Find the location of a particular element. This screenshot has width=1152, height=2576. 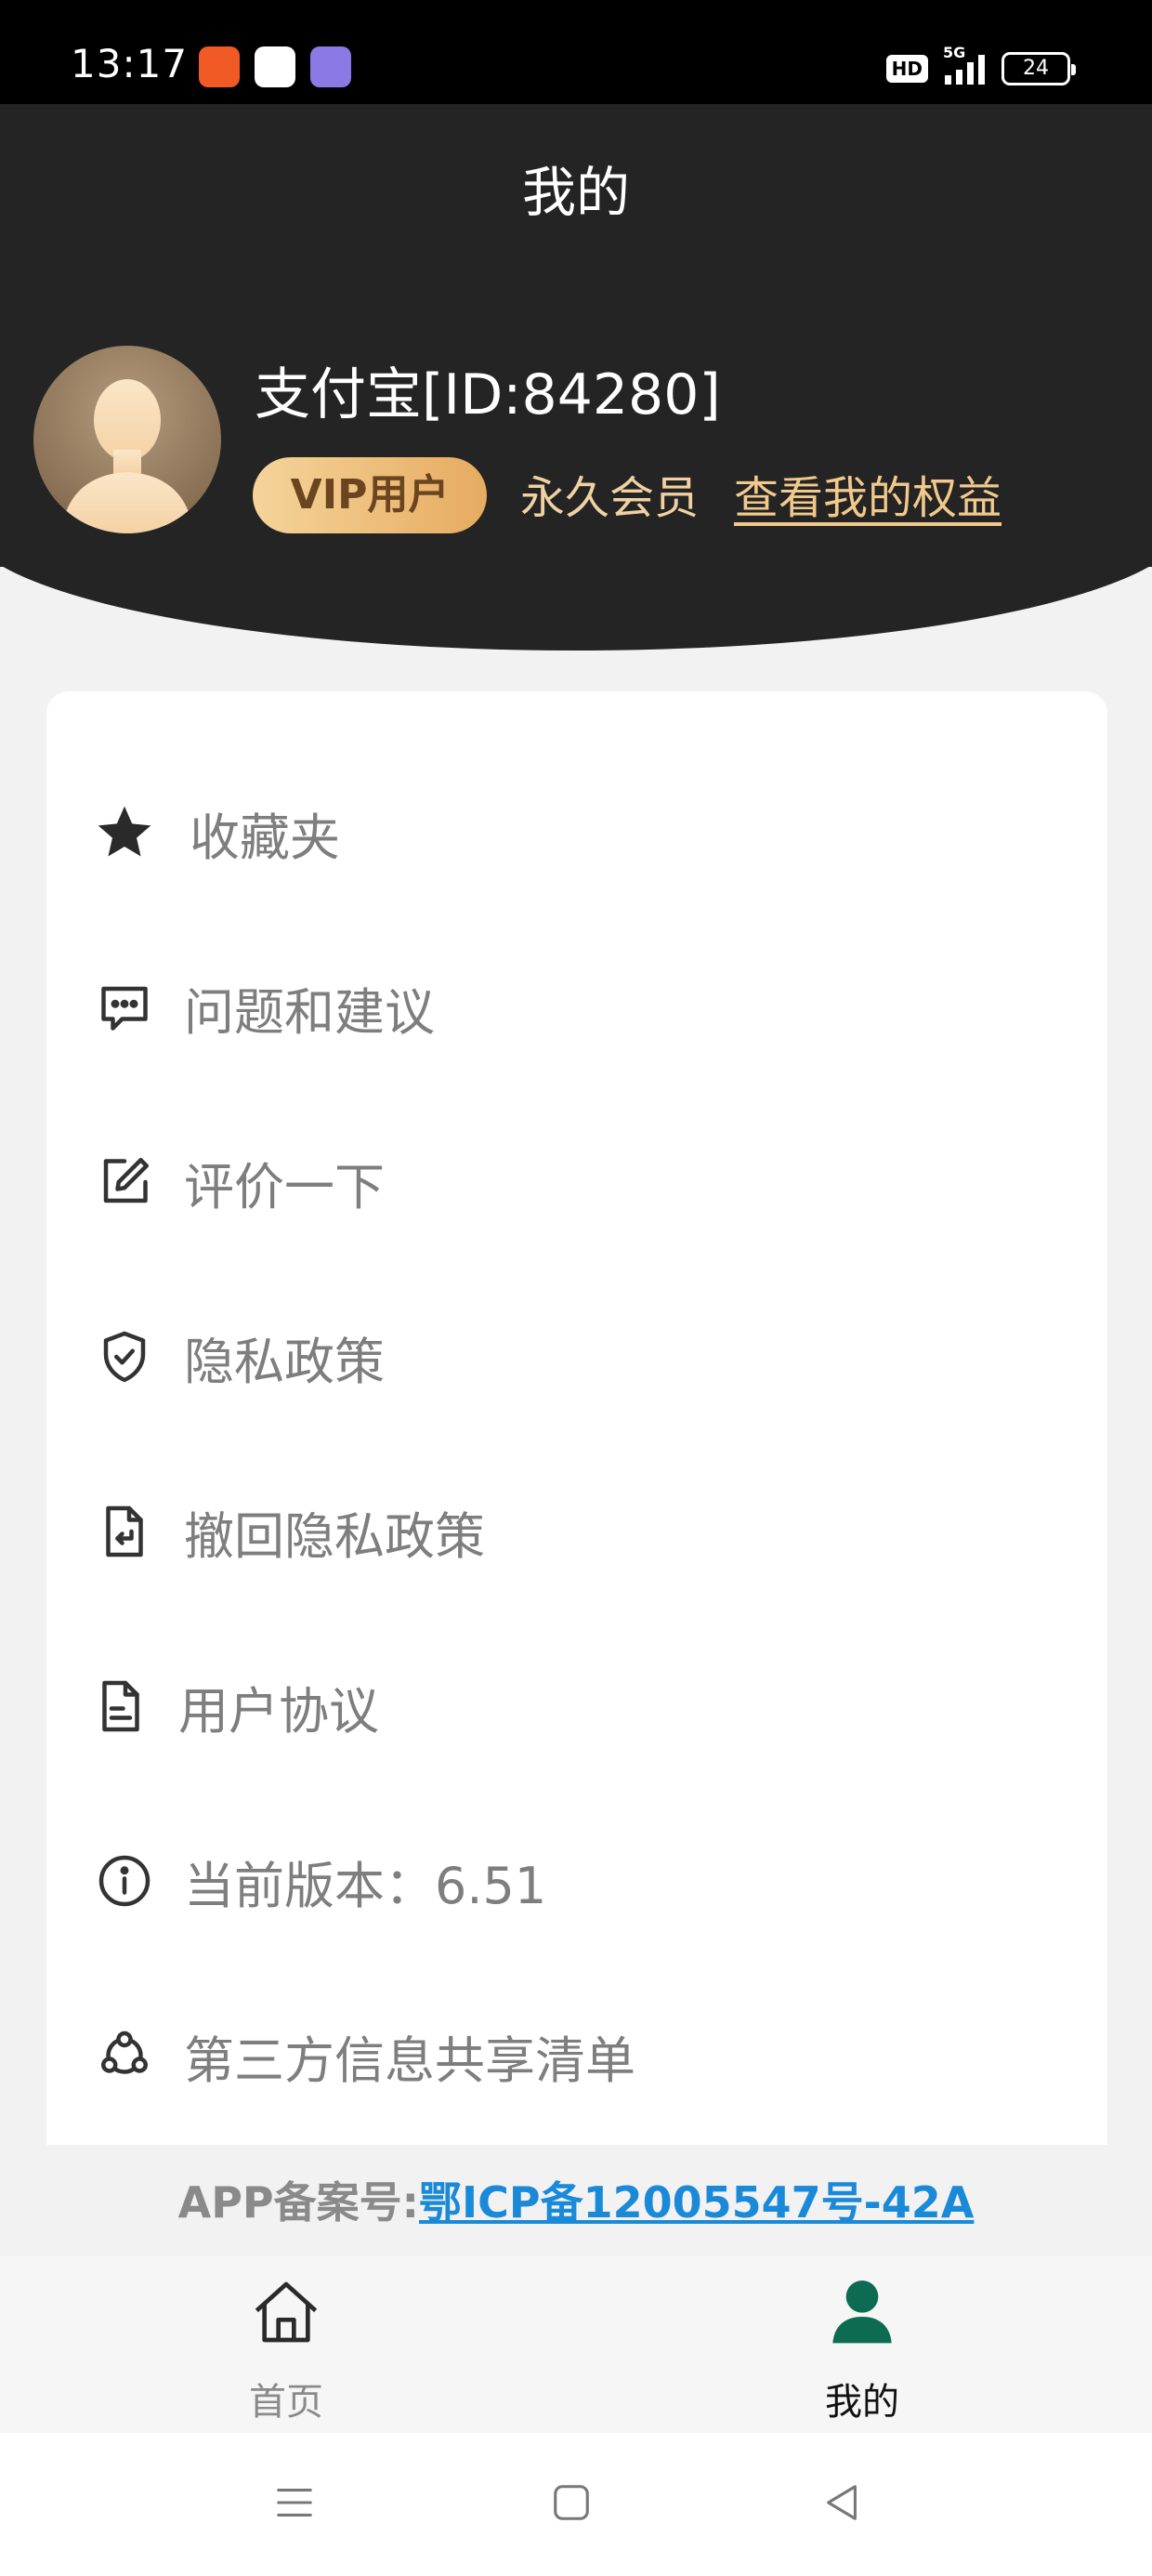

menu-item-label: 评价一下 is located at coordinates (284, 1186).